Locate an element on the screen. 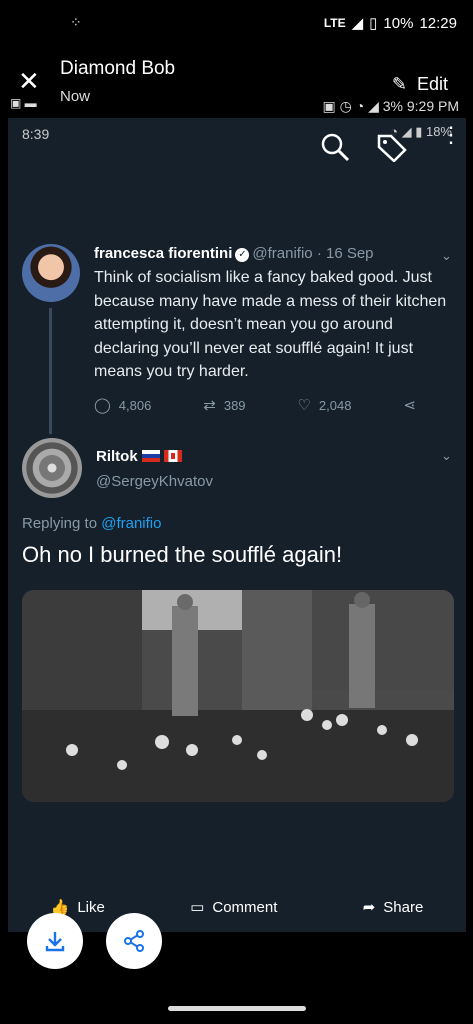 The image size is (473, 1024). tweet-actions: ◯ 4,806 ⇄ 389 ♡ 2,048 ⋖ is located at coordinates (259, 405).